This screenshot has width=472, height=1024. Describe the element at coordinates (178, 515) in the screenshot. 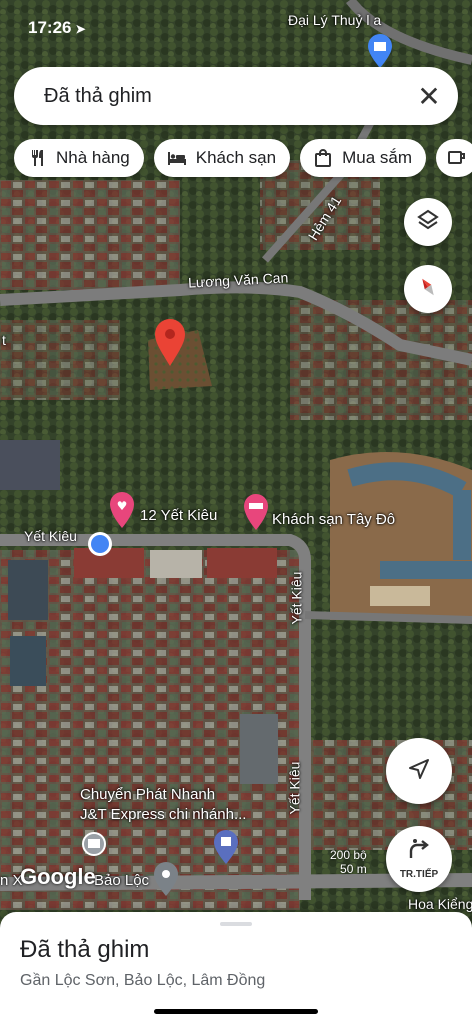

I see `poi-label-12-yet-kieu: 12 Yết Kiêu` at that location.